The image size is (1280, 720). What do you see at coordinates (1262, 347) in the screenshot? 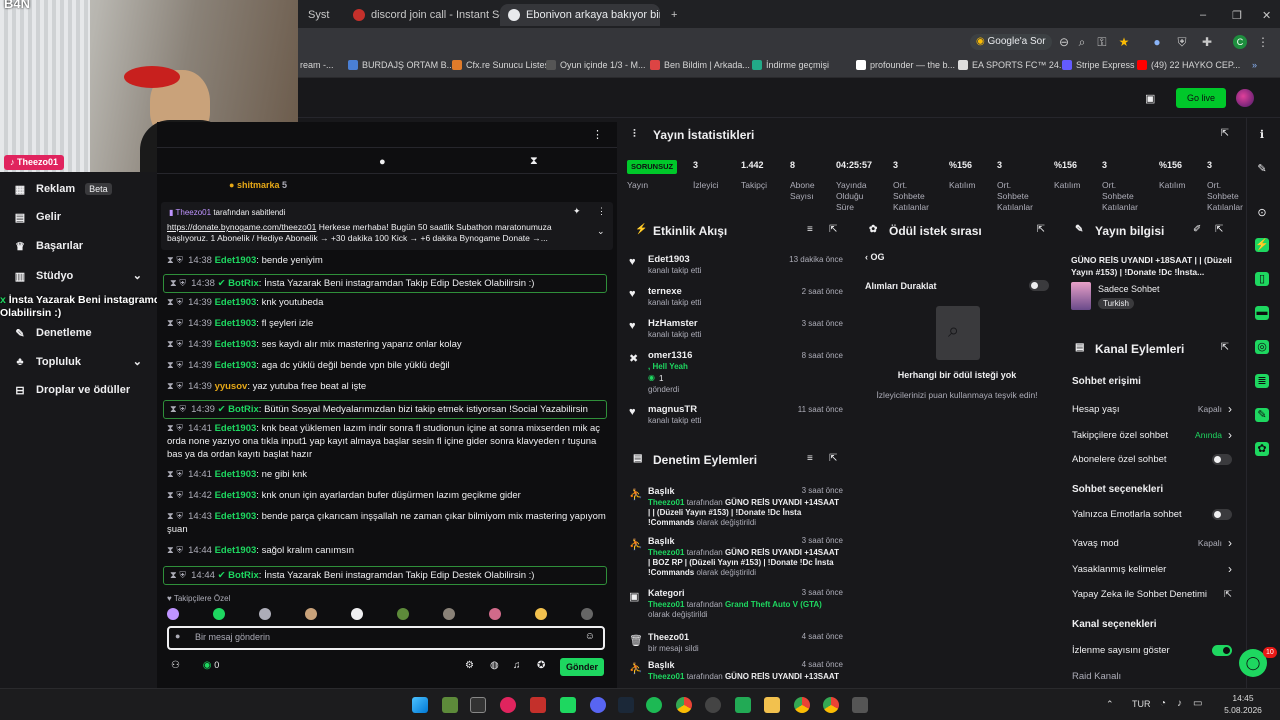
I see `broadcast-icon: ◎` at bounding box center [1262, 347].